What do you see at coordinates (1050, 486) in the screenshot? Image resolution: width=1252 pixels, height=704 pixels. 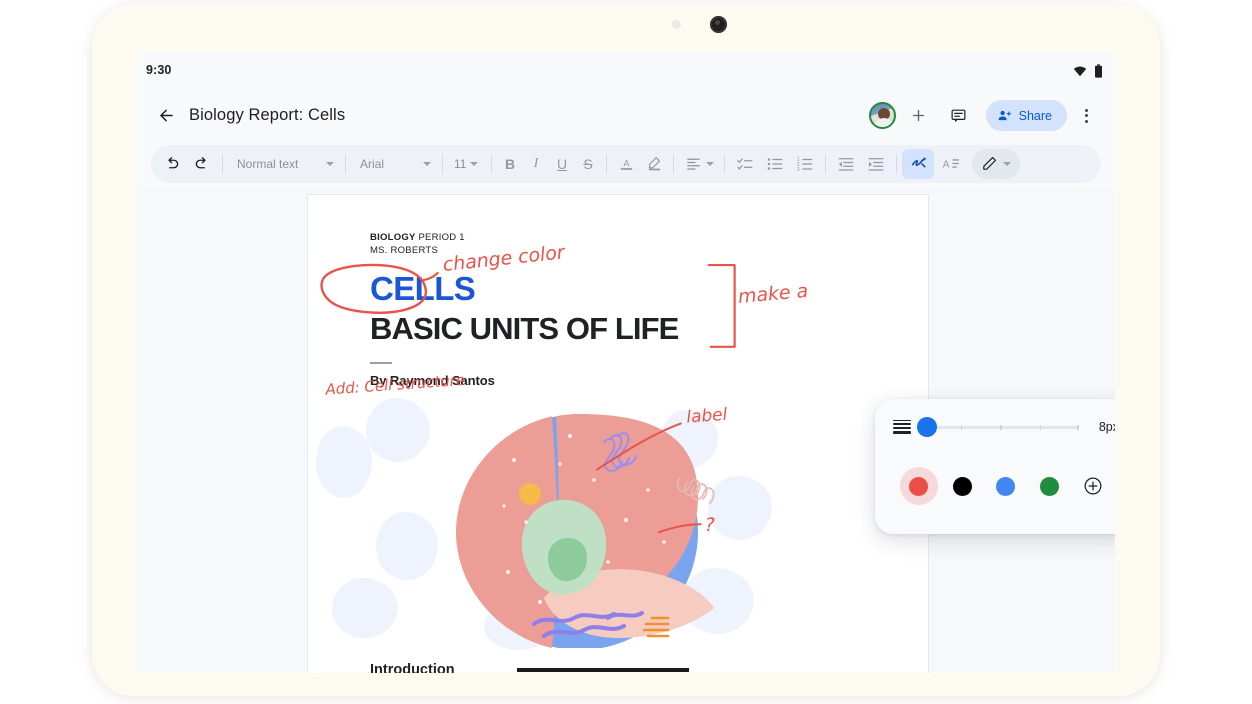 I see `color-swatch-green` at bounding box center [1050, 486].